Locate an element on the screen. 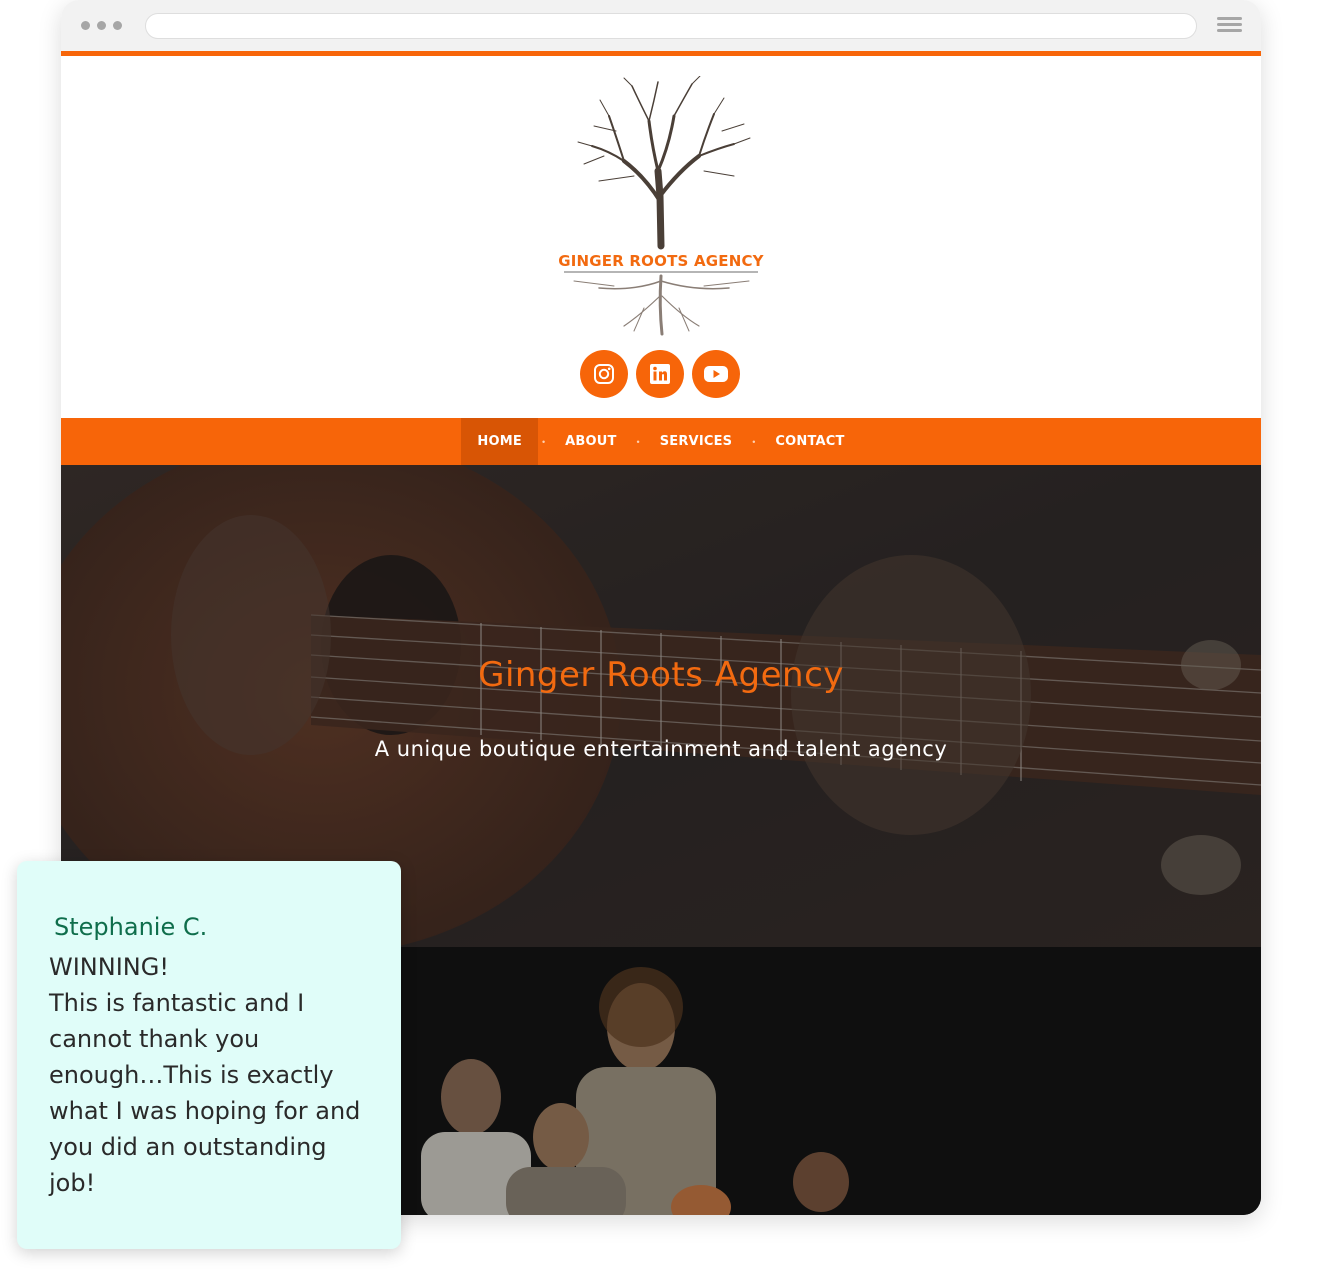  testimonial-line: cannot thank you is located at coordinates (154, 1039).